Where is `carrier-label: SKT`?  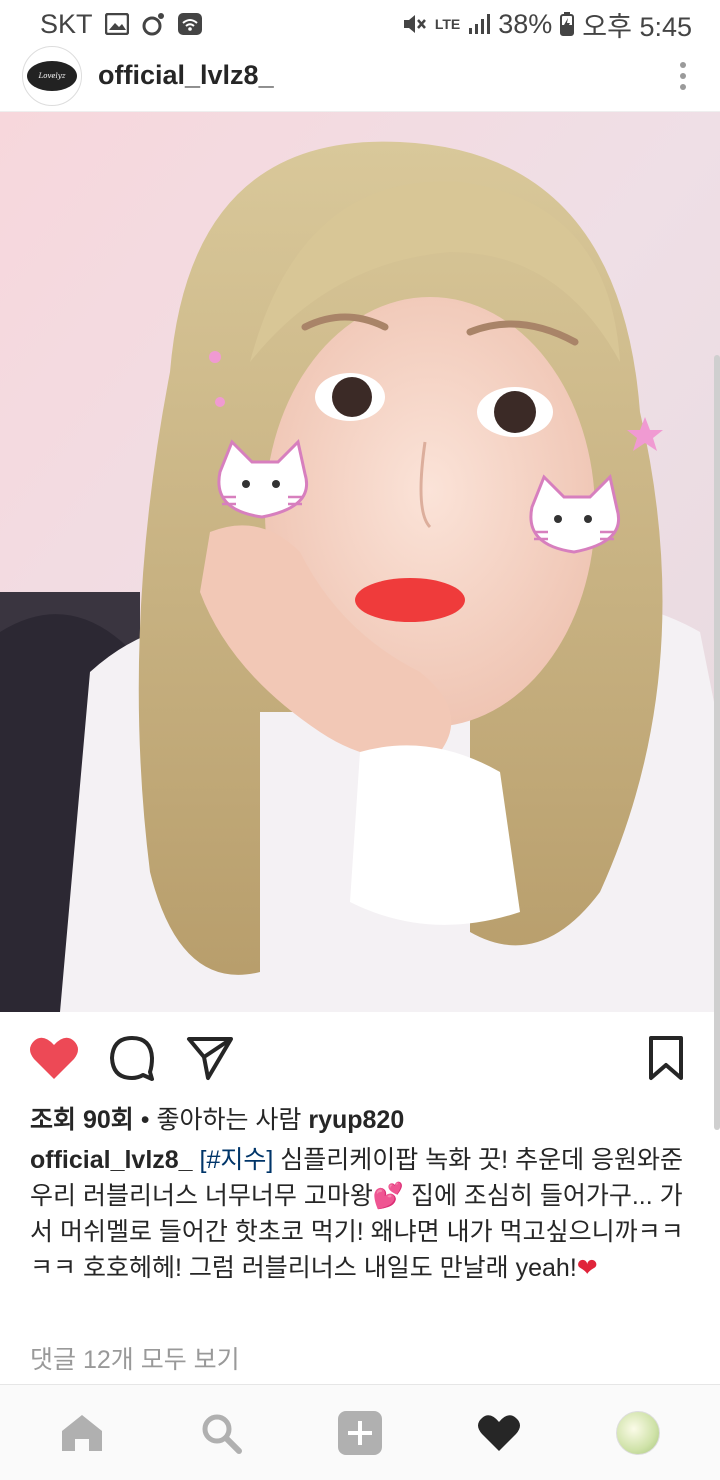
carrier-label: SKT is located at coordinates (66, 23).